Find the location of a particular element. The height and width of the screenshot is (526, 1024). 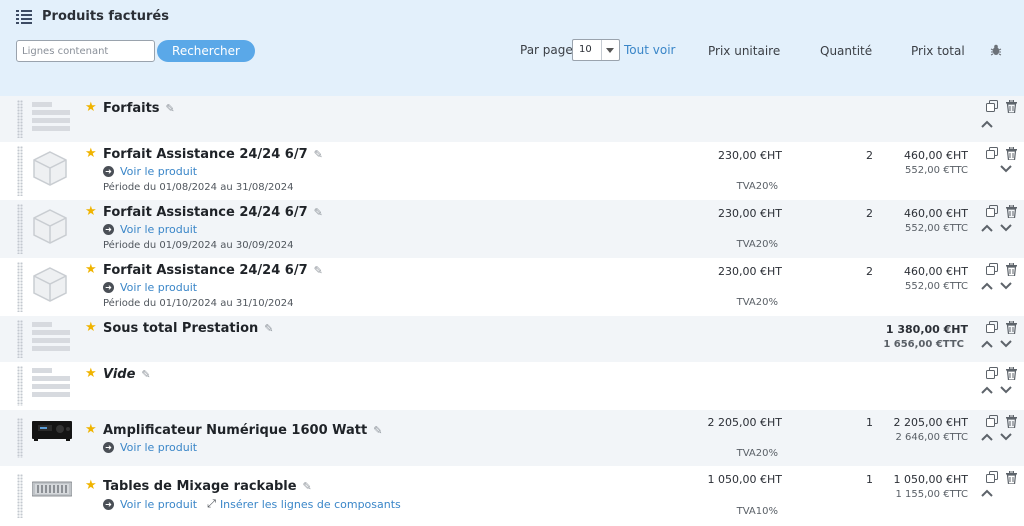

period-text: Période du 01/08/2024 au 31/08/2024 is located at coordinates (198, 187).